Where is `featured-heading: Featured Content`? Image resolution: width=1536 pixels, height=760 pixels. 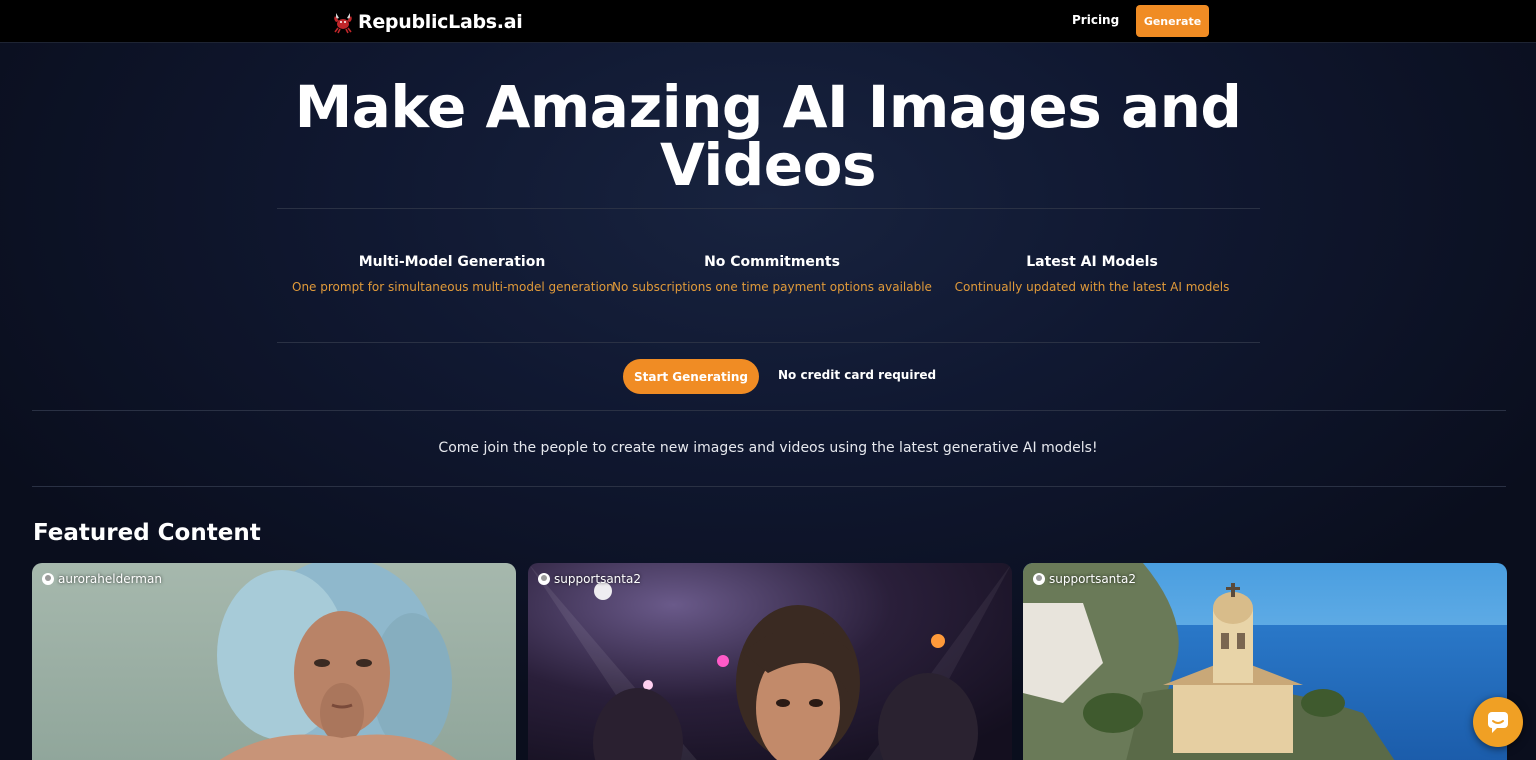 featured-heading: Featured Content is located at coordinates (147, 533).